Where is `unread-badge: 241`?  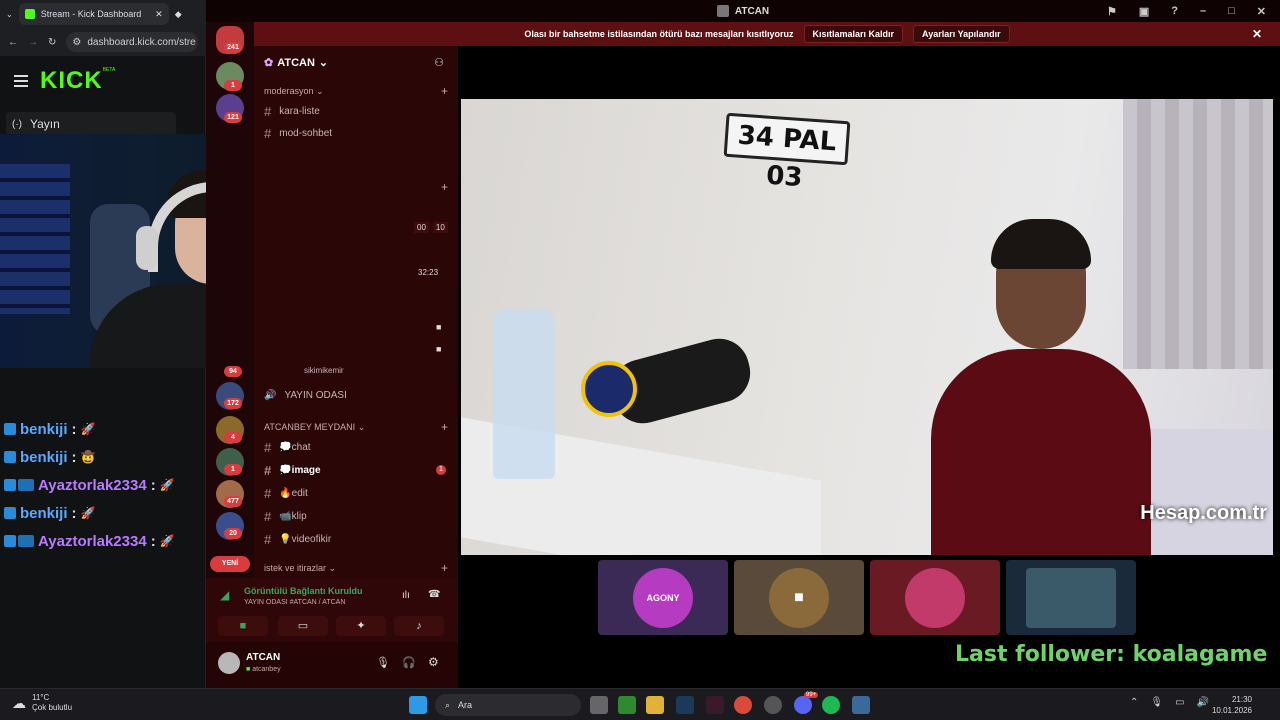 unread-badge: 241 is located at coordinates (233, 47).